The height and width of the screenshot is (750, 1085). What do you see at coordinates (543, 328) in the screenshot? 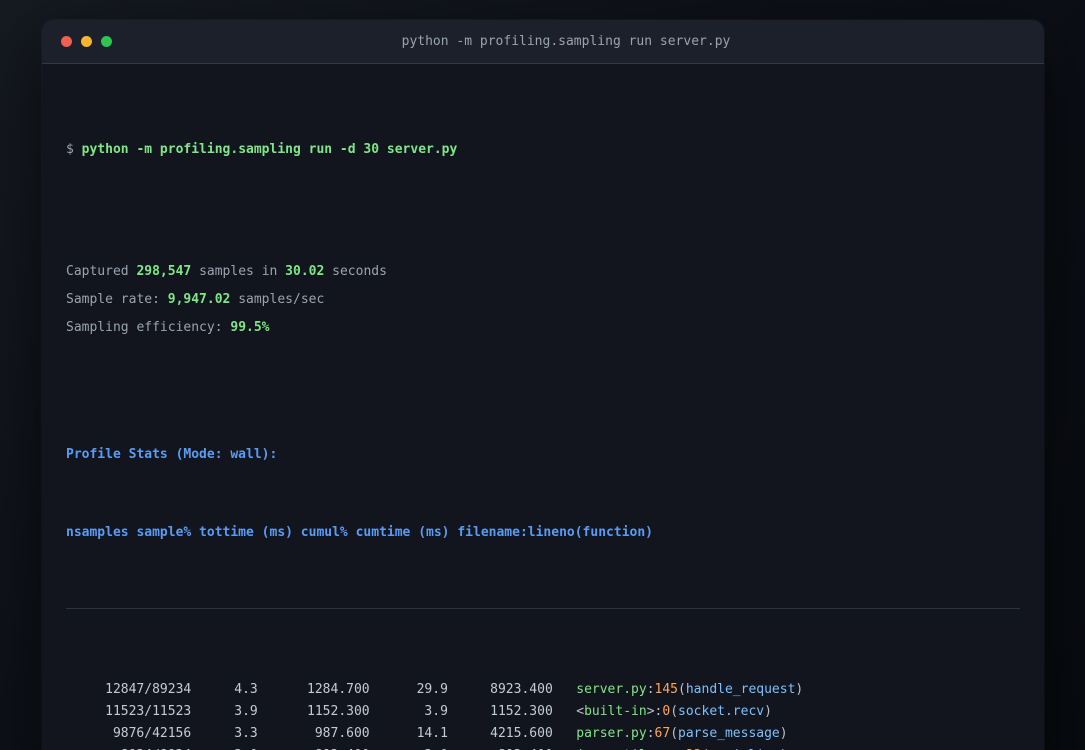
I see `stat-line: Sampling efficiency: 99.5%` at bounding box center [543, 328].